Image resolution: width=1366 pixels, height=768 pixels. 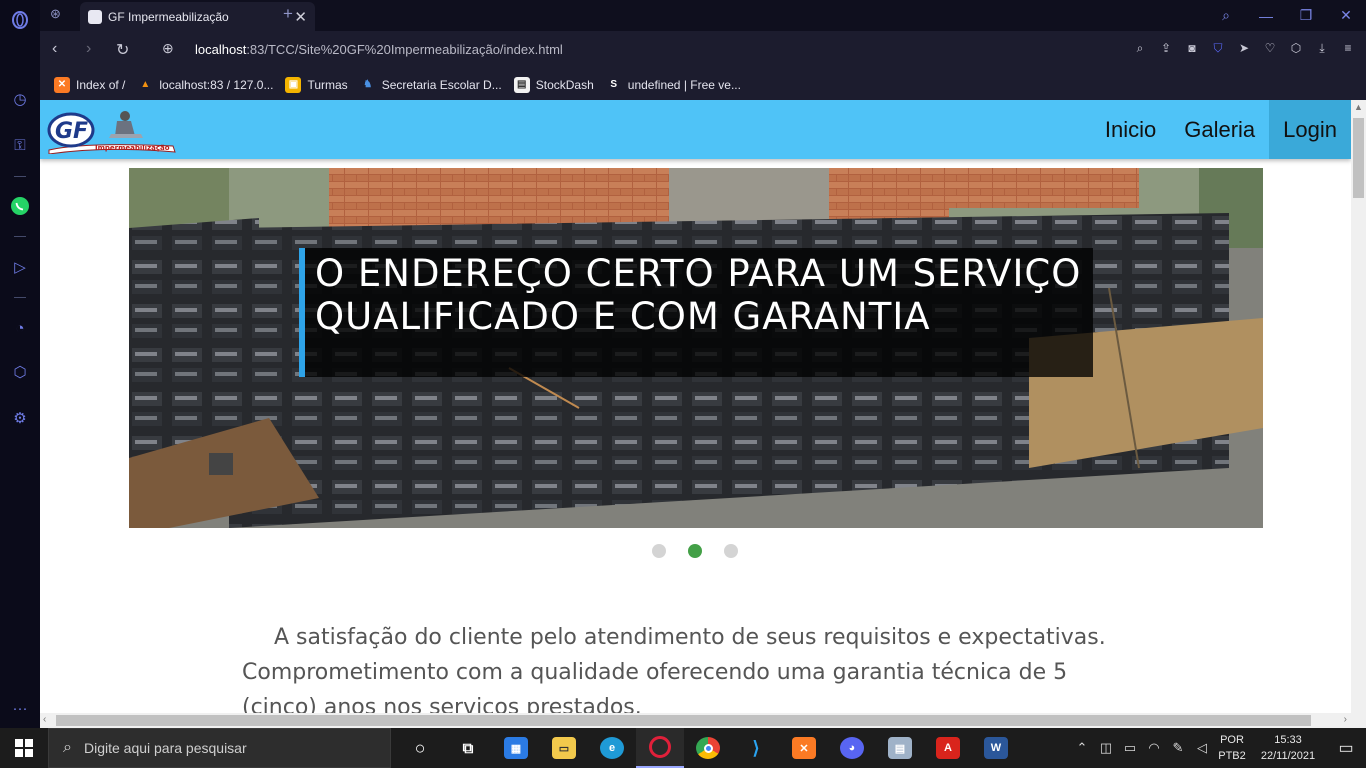 I want to click on document-icon: ▤, so click(x=521, y=84).